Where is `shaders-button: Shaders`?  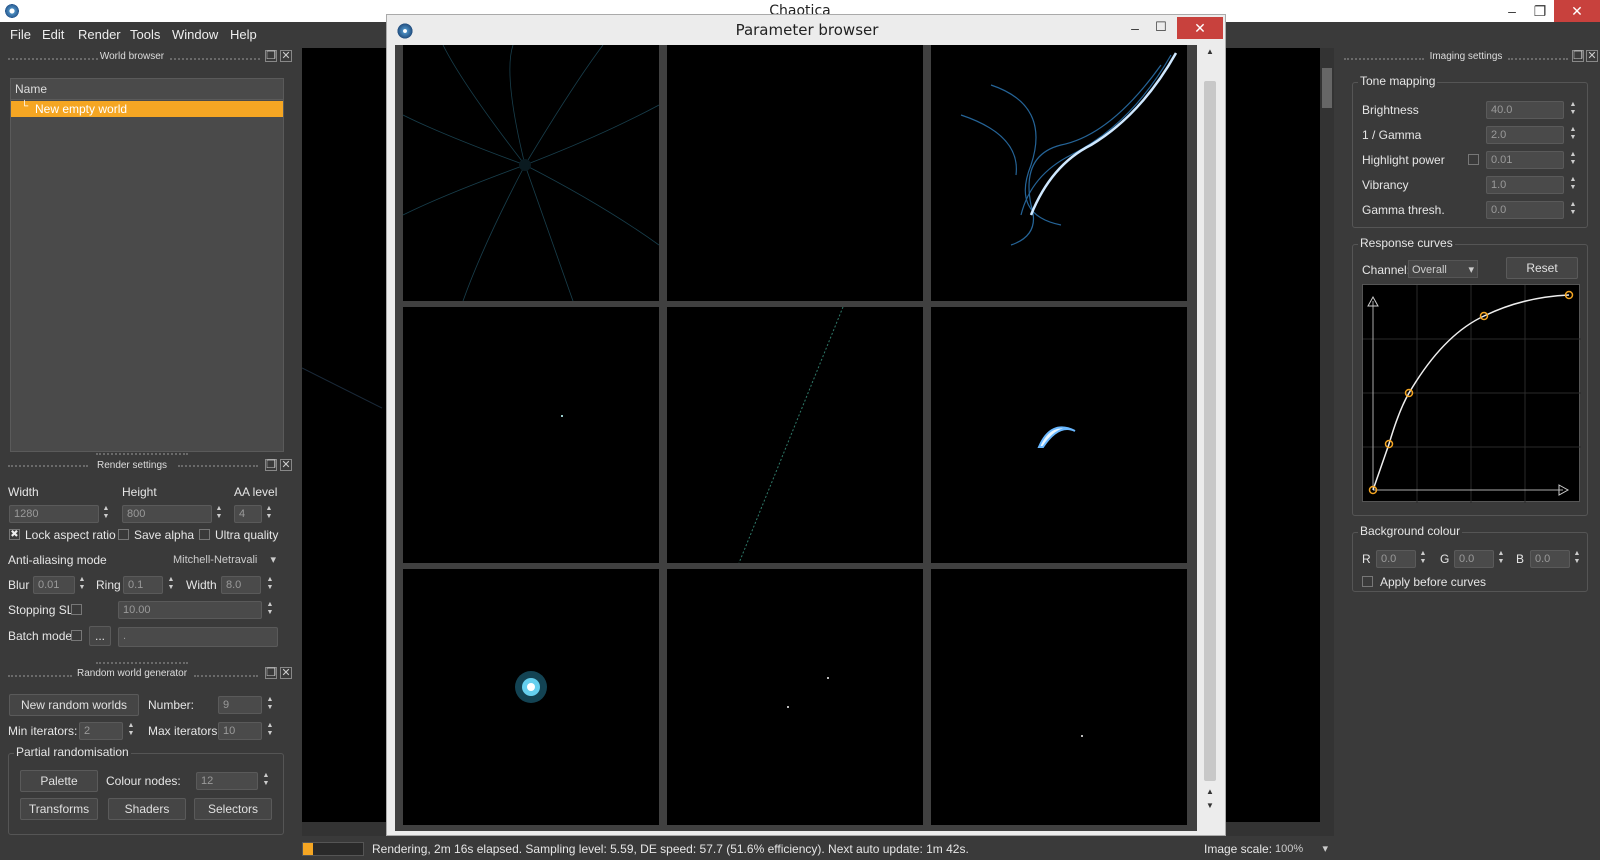 shaders-button: Shaders is located at coordinates (147, 809).